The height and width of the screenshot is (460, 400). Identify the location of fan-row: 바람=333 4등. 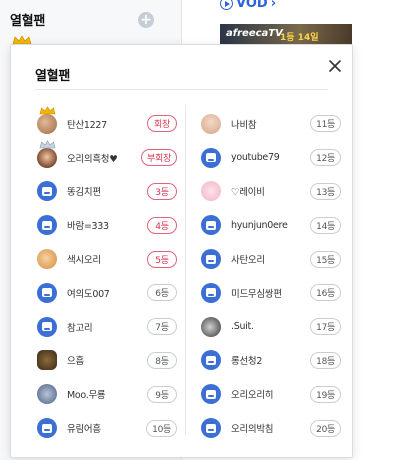
(107, 225).